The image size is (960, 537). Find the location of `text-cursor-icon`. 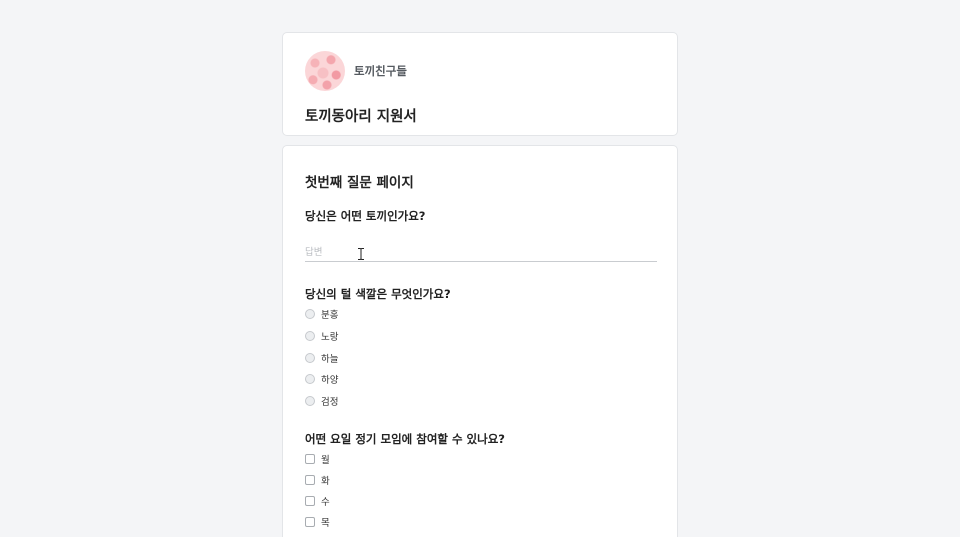

text-cursor-icon is located at coordinates (361, 254).